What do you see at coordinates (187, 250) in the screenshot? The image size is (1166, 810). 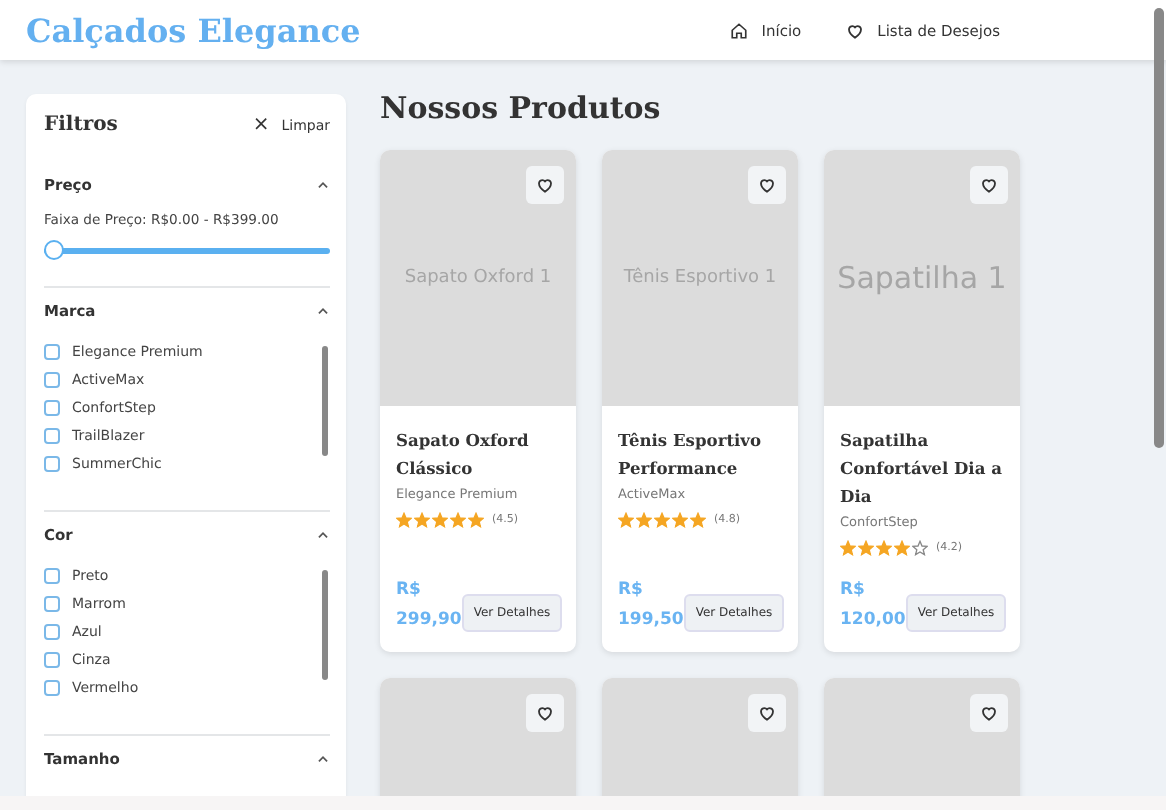 I see `price-slider` at bounding box center [187, 250].